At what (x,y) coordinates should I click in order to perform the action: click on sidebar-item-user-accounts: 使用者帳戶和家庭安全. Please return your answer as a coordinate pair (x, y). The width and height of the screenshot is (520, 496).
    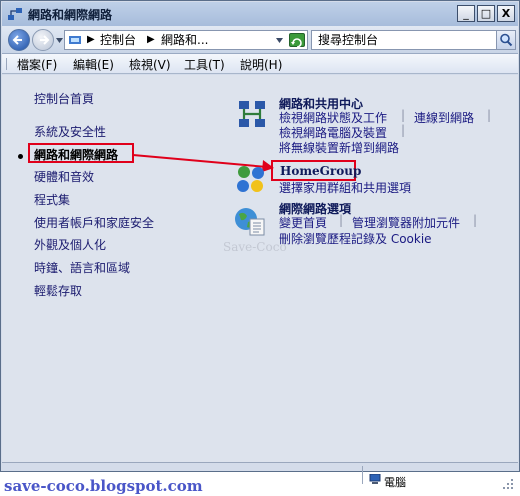
    Looking at the image, I should click on (94, 222).